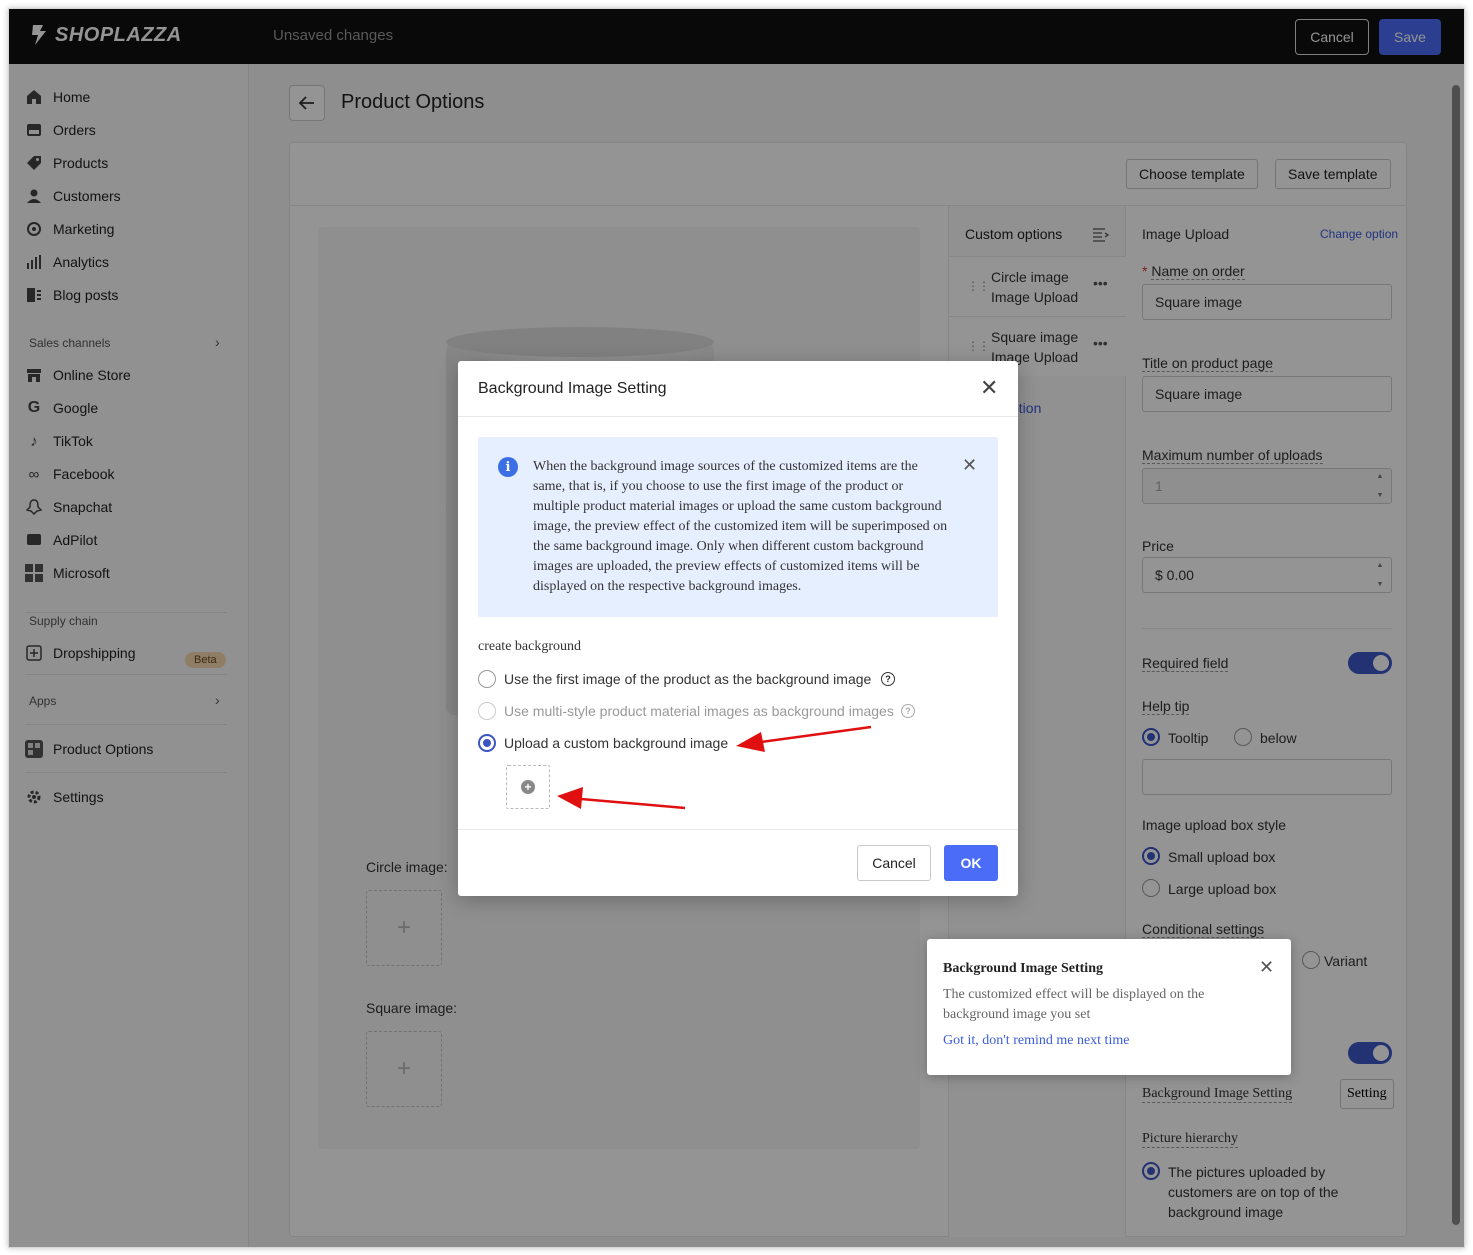  What do you see at coordinates (529, 646) in the screenshot?
I see `create-background-label: create background` at bounding box center [529, 646].